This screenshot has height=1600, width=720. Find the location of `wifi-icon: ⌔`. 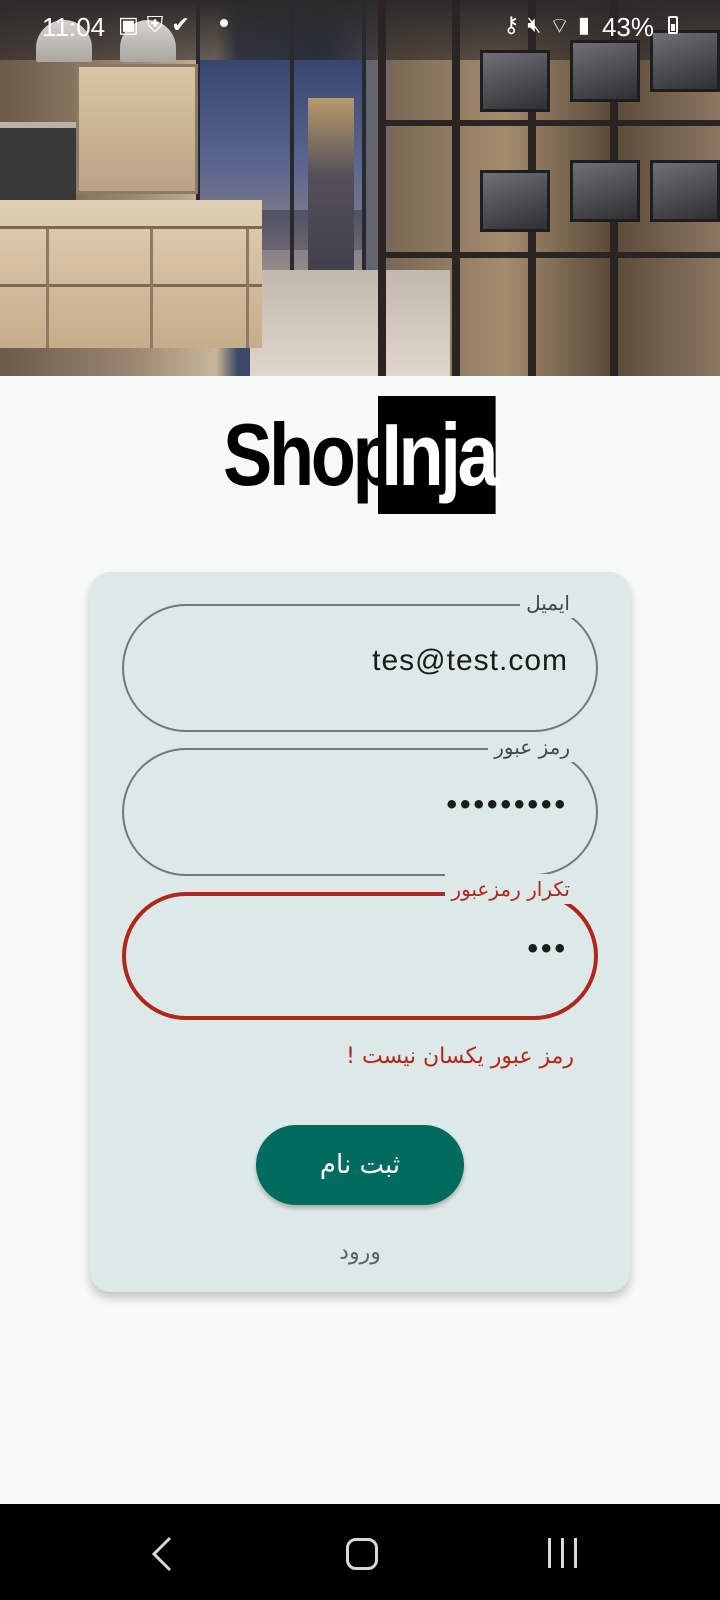

wifi-icon: ⌔ is located at coordinates (559, 25).